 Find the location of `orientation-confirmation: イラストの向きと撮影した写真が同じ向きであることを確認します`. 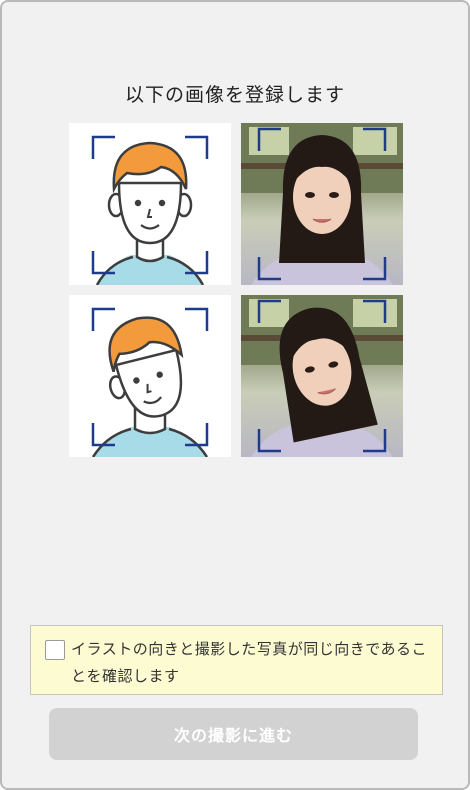

orientation-confirmation: イラストの向きと撮影した写真が同じ向きであることを確認します is located at coordinates (236, 660).